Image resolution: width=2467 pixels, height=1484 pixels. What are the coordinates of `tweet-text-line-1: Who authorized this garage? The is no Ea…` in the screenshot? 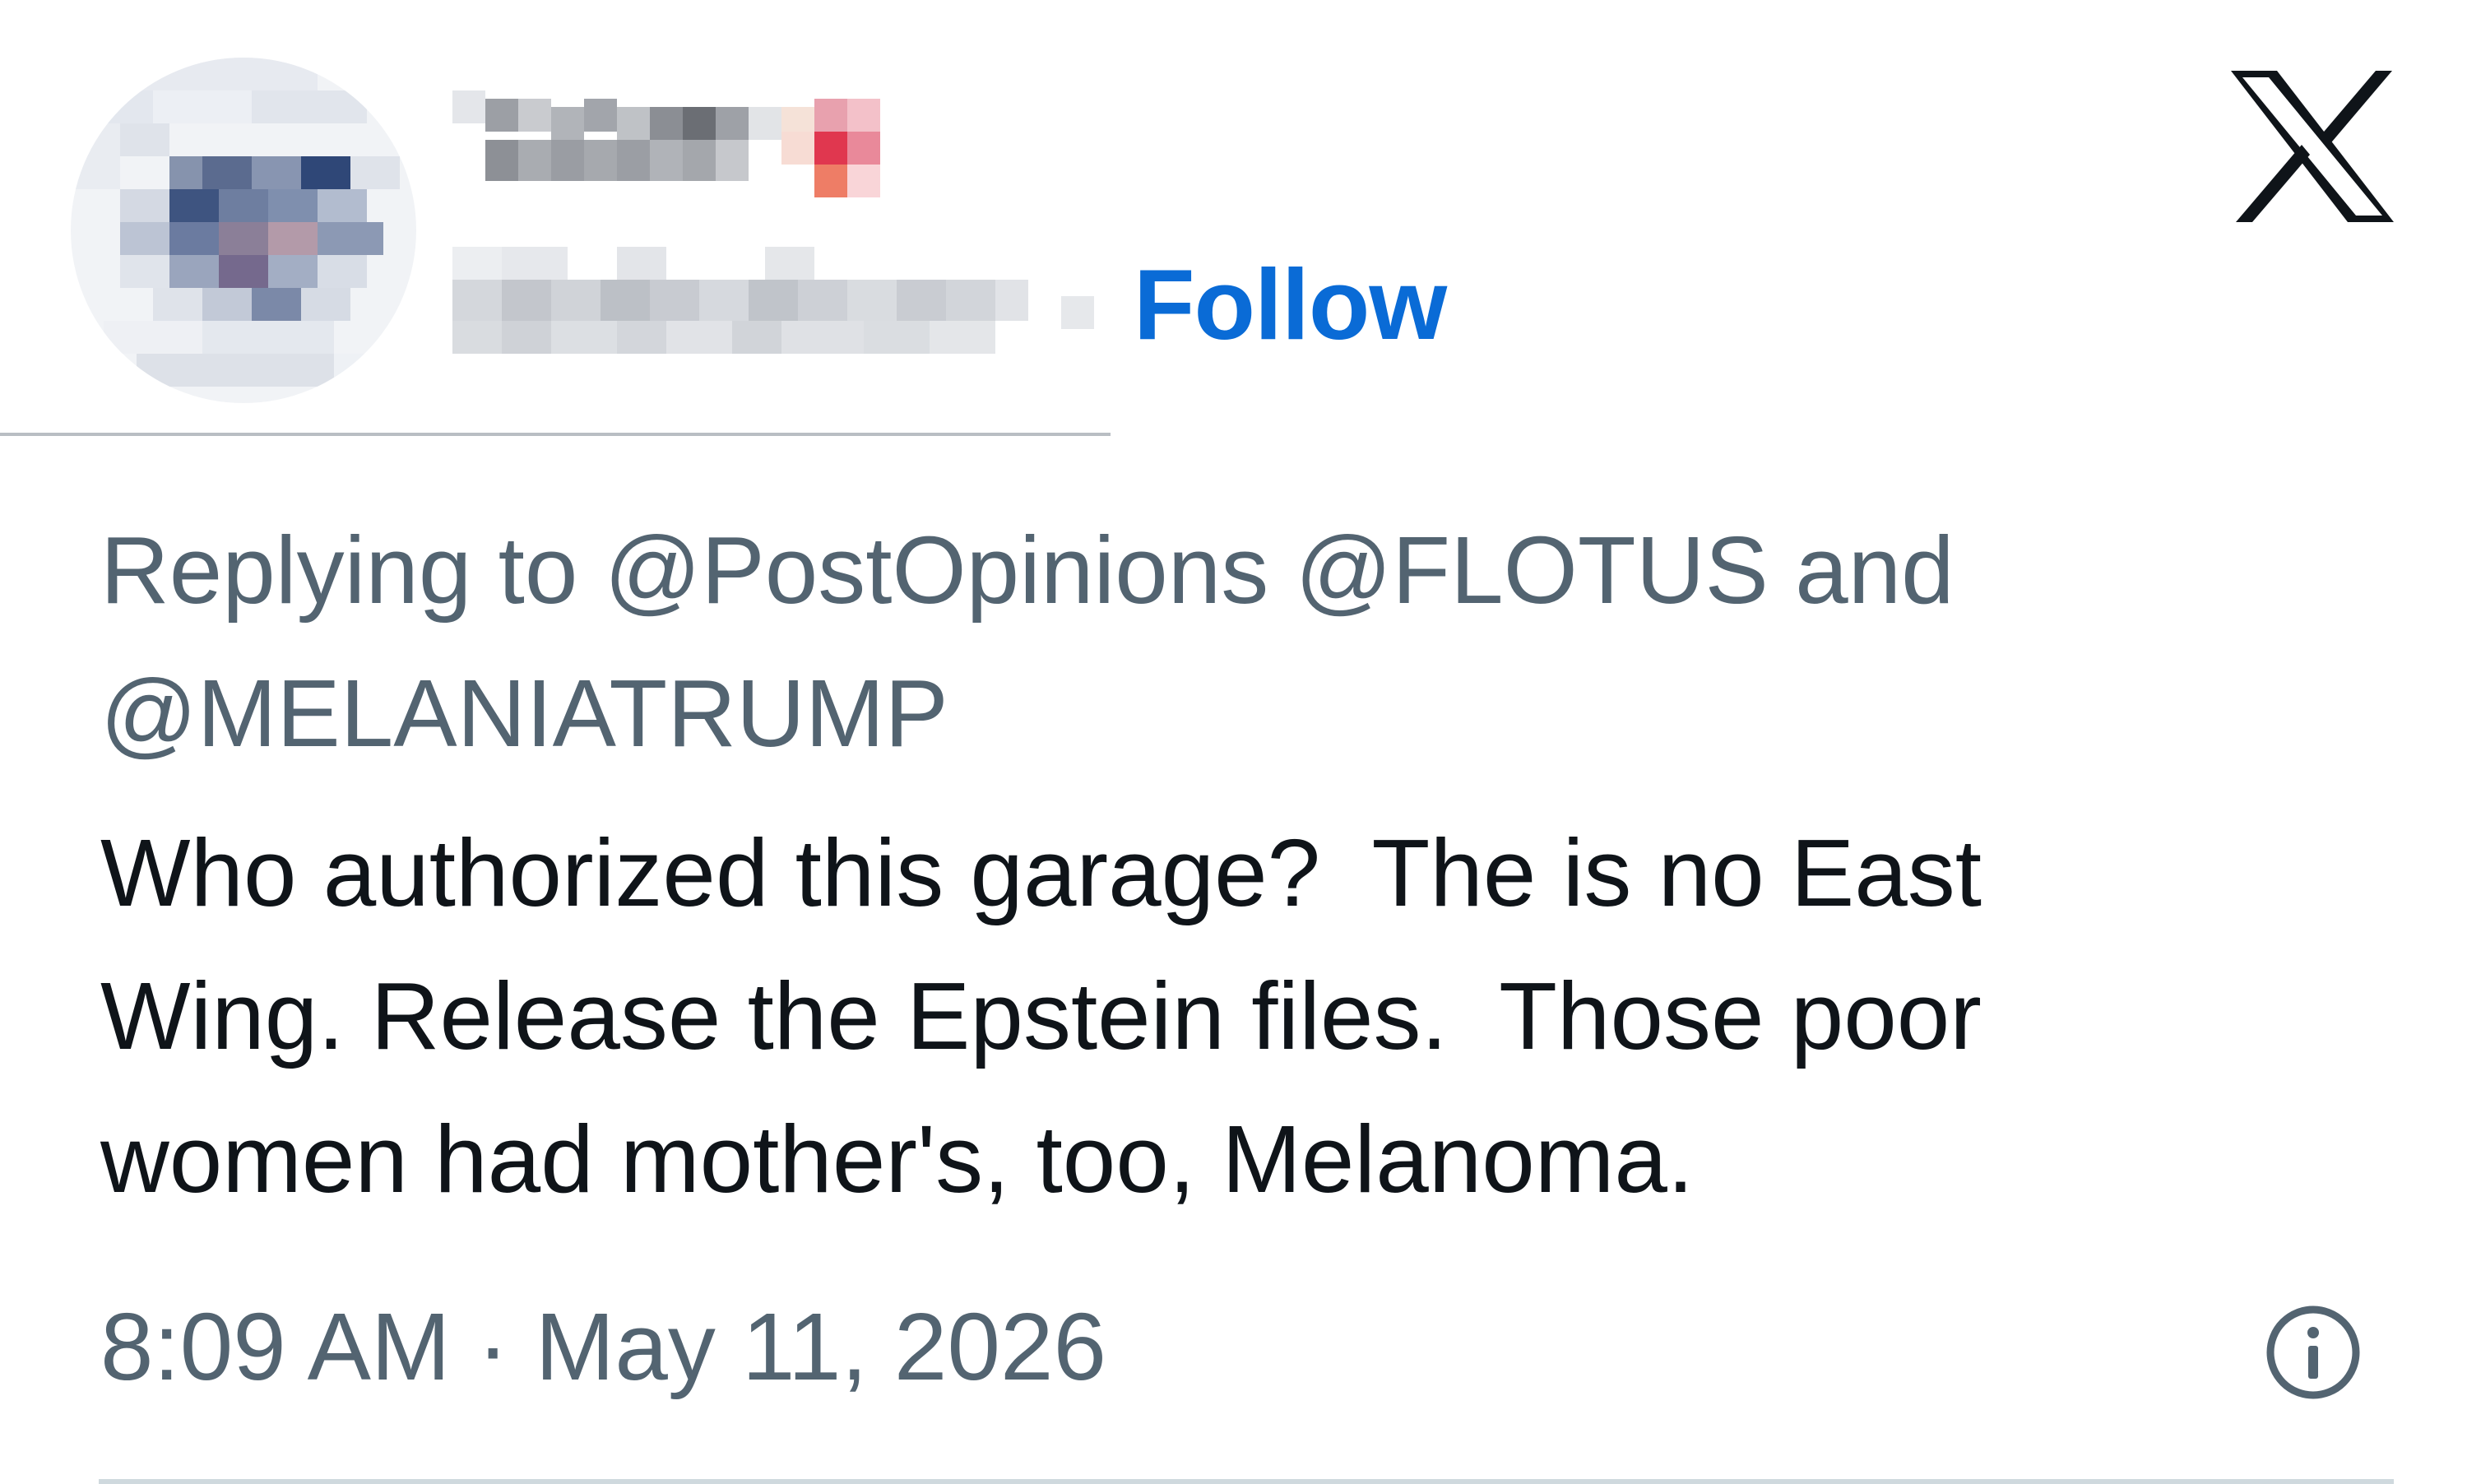 It's located at (1041, 872).